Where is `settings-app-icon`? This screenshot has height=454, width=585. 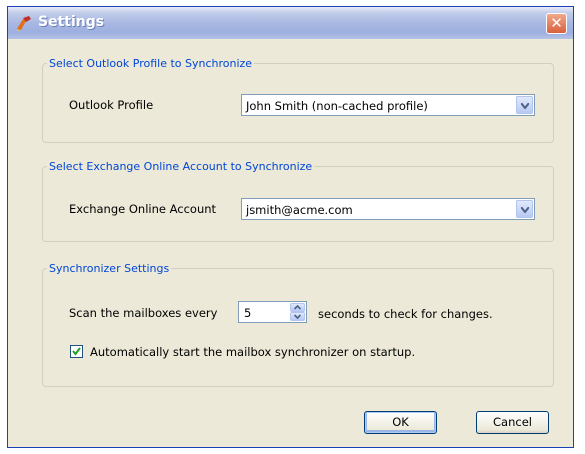
settings-app-icon is located at coordinates (24, 23).